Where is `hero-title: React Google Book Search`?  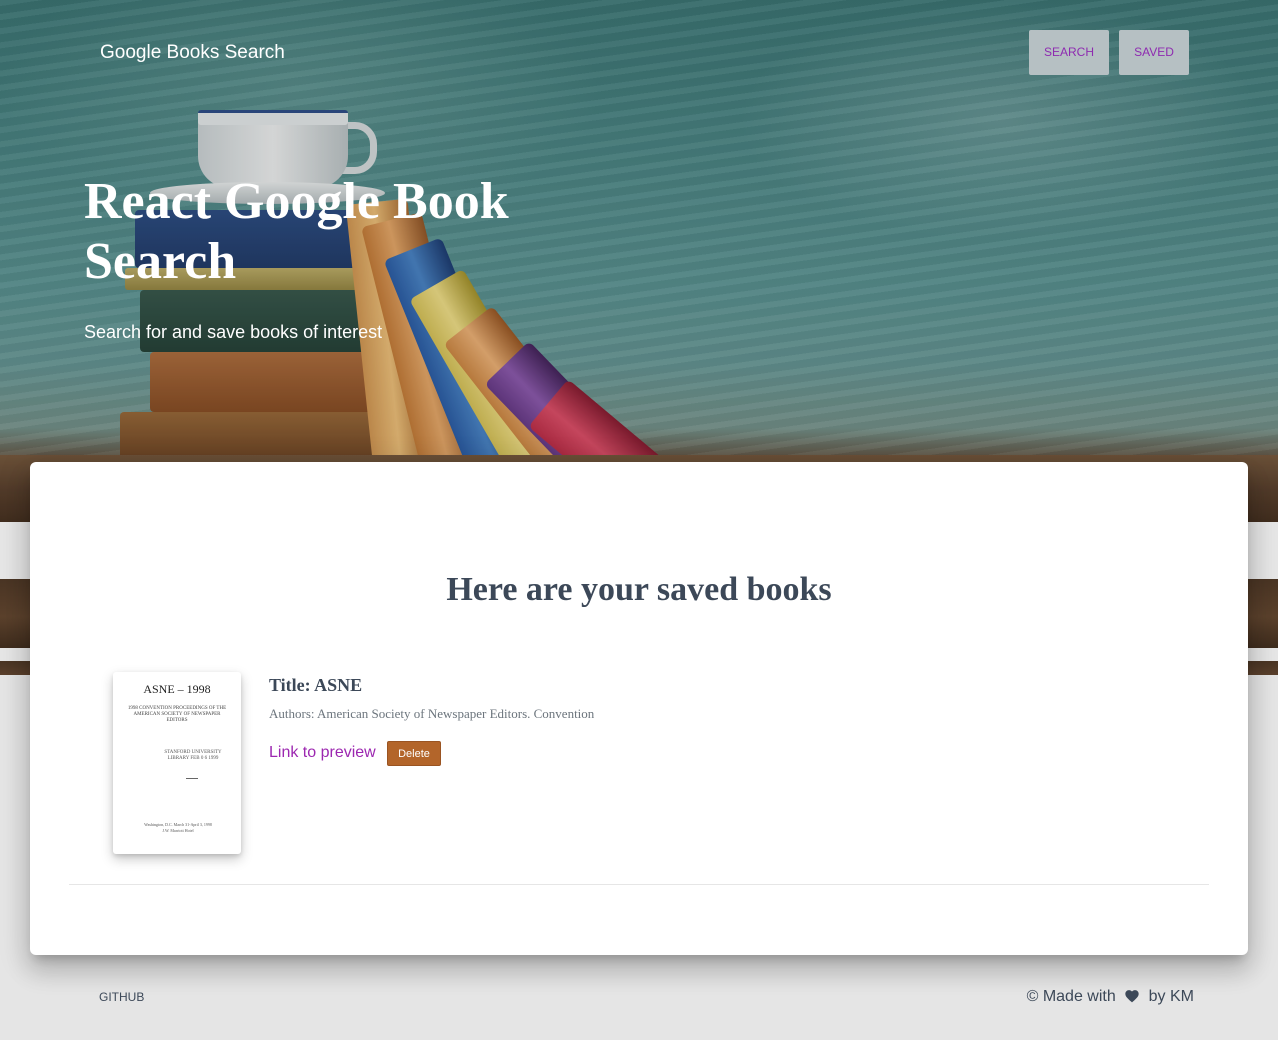 hero-title: React Google Book Search is located at coordinates (296, 231).